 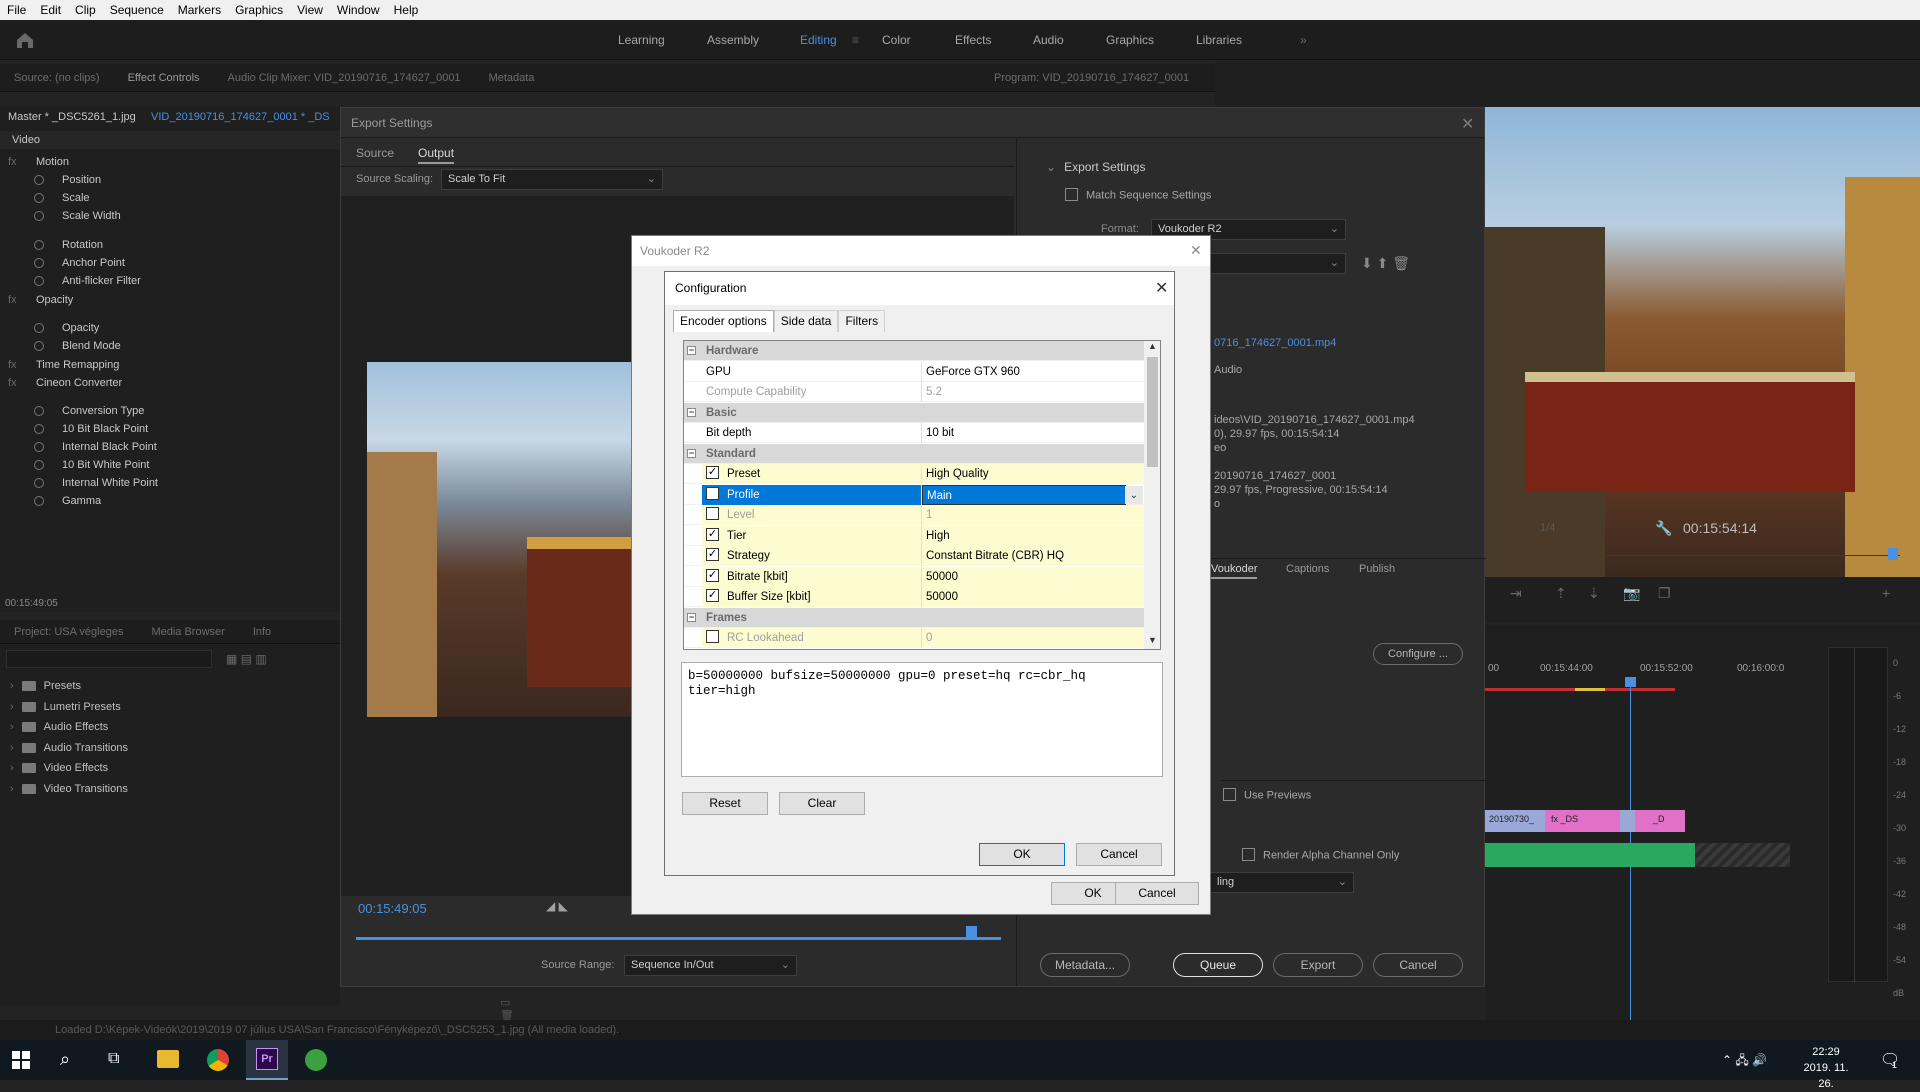 What do you see at coordinates (725, 803) in the screenshot?
I see `reset-button: Reset` at bounding box center [725, 803].